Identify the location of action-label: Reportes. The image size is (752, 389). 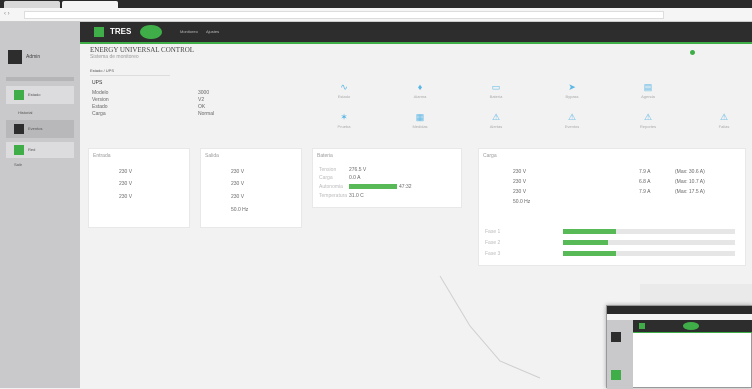
(648, 126).